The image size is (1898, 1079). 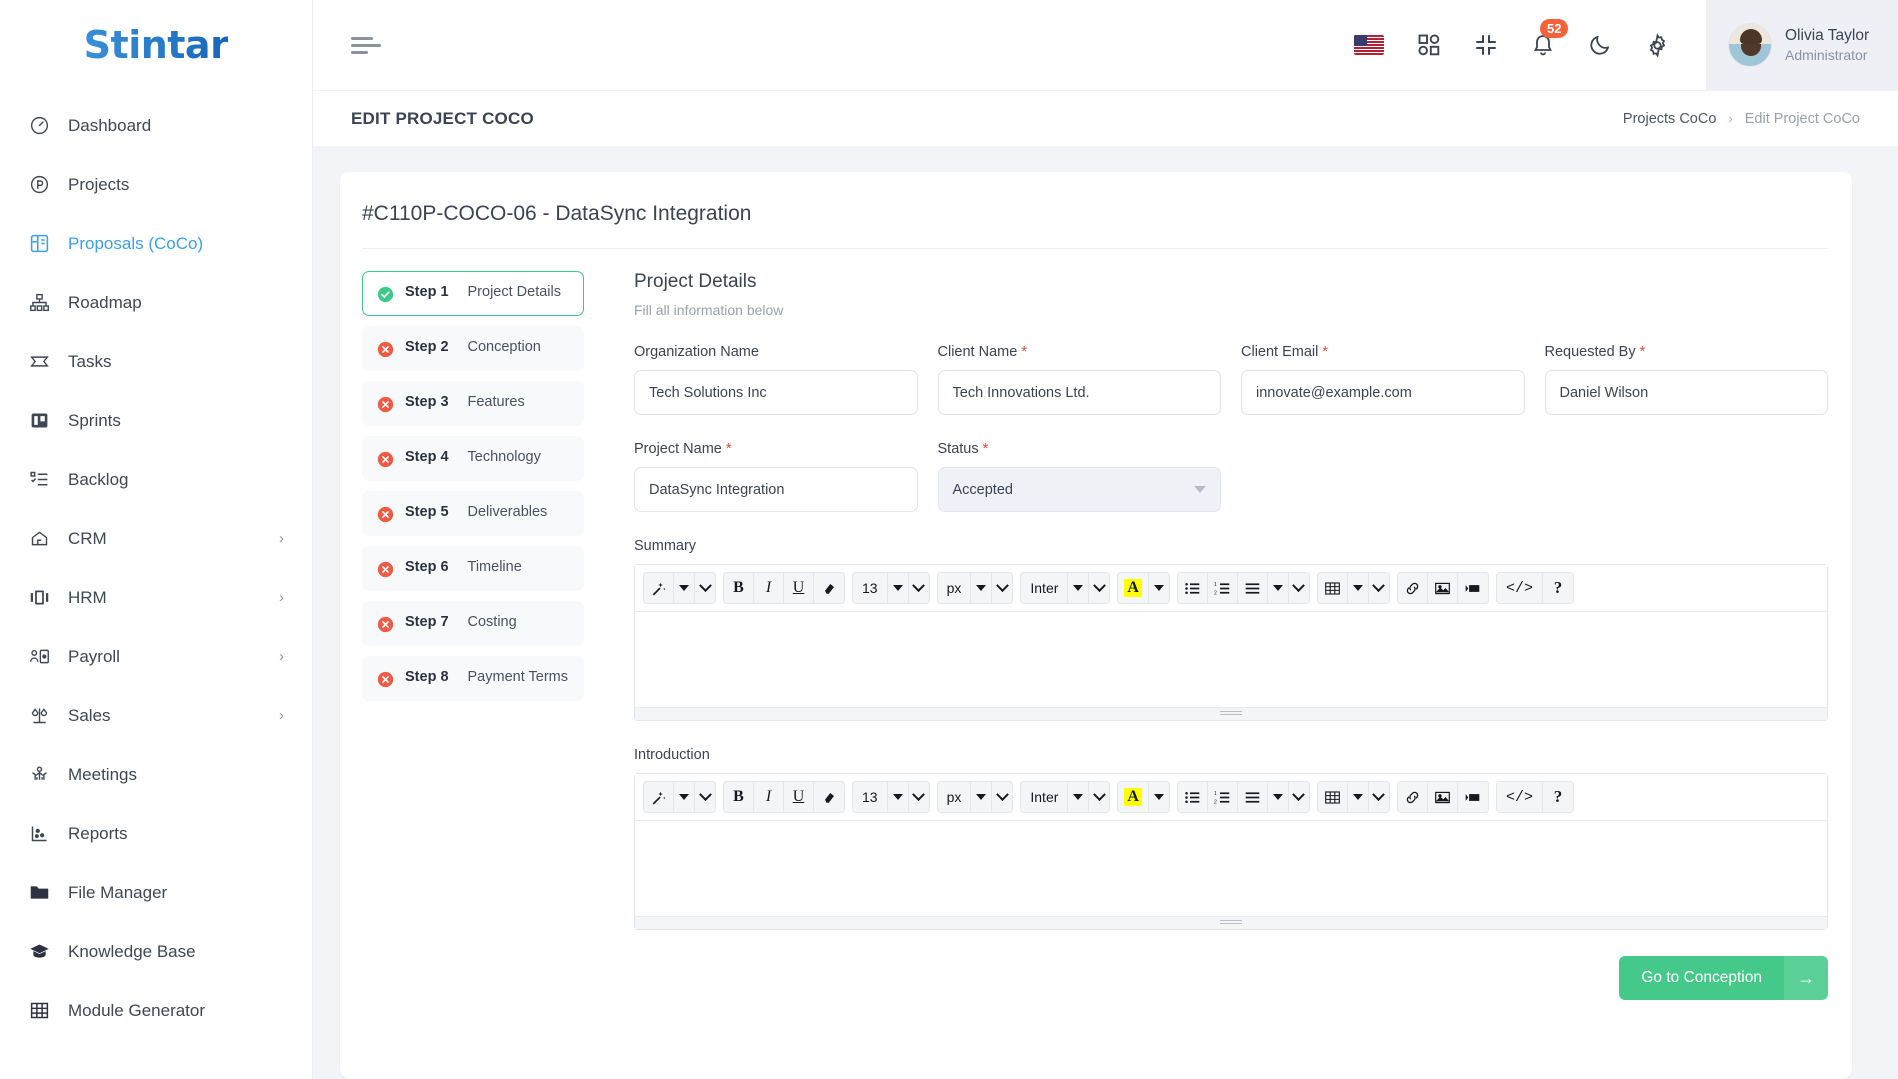 I want to click on step-item-4: Step 4 Technology, so click(x=473, y=458).